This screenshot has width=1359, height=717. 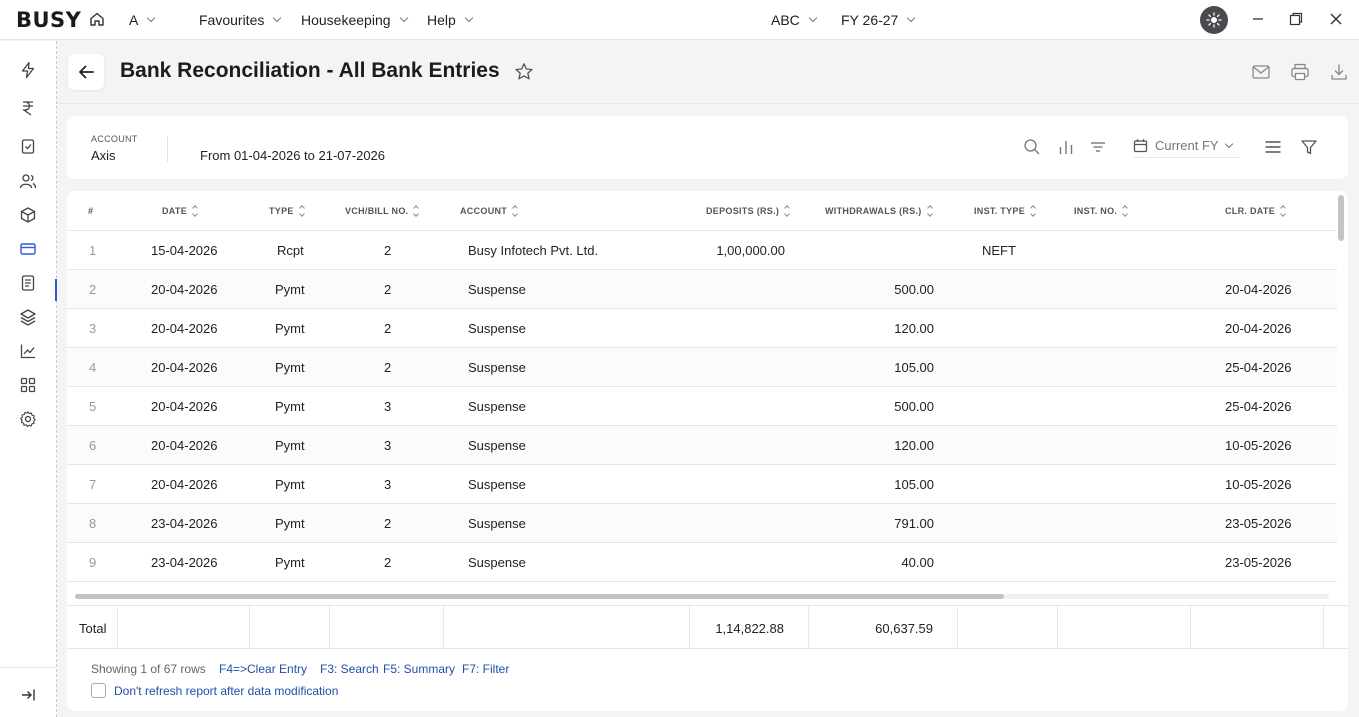 I want to click on col-header-withdrawals: WITHDRAWALS (RS.), so click(x=879, y=211).